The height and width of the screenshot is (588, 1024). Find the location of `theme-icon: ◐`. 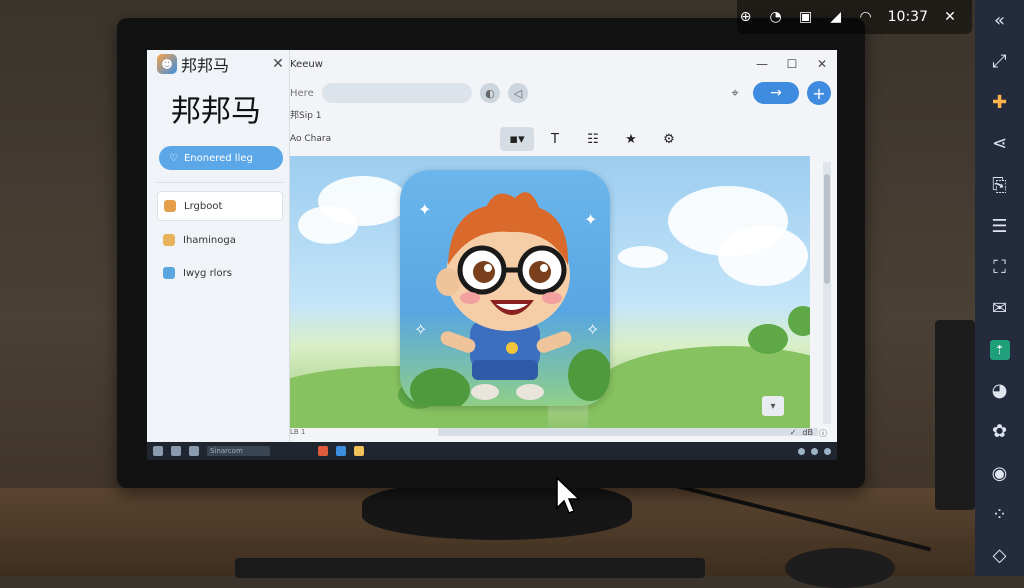

theme-icon: ◐ is located at coordinates (490, 93).